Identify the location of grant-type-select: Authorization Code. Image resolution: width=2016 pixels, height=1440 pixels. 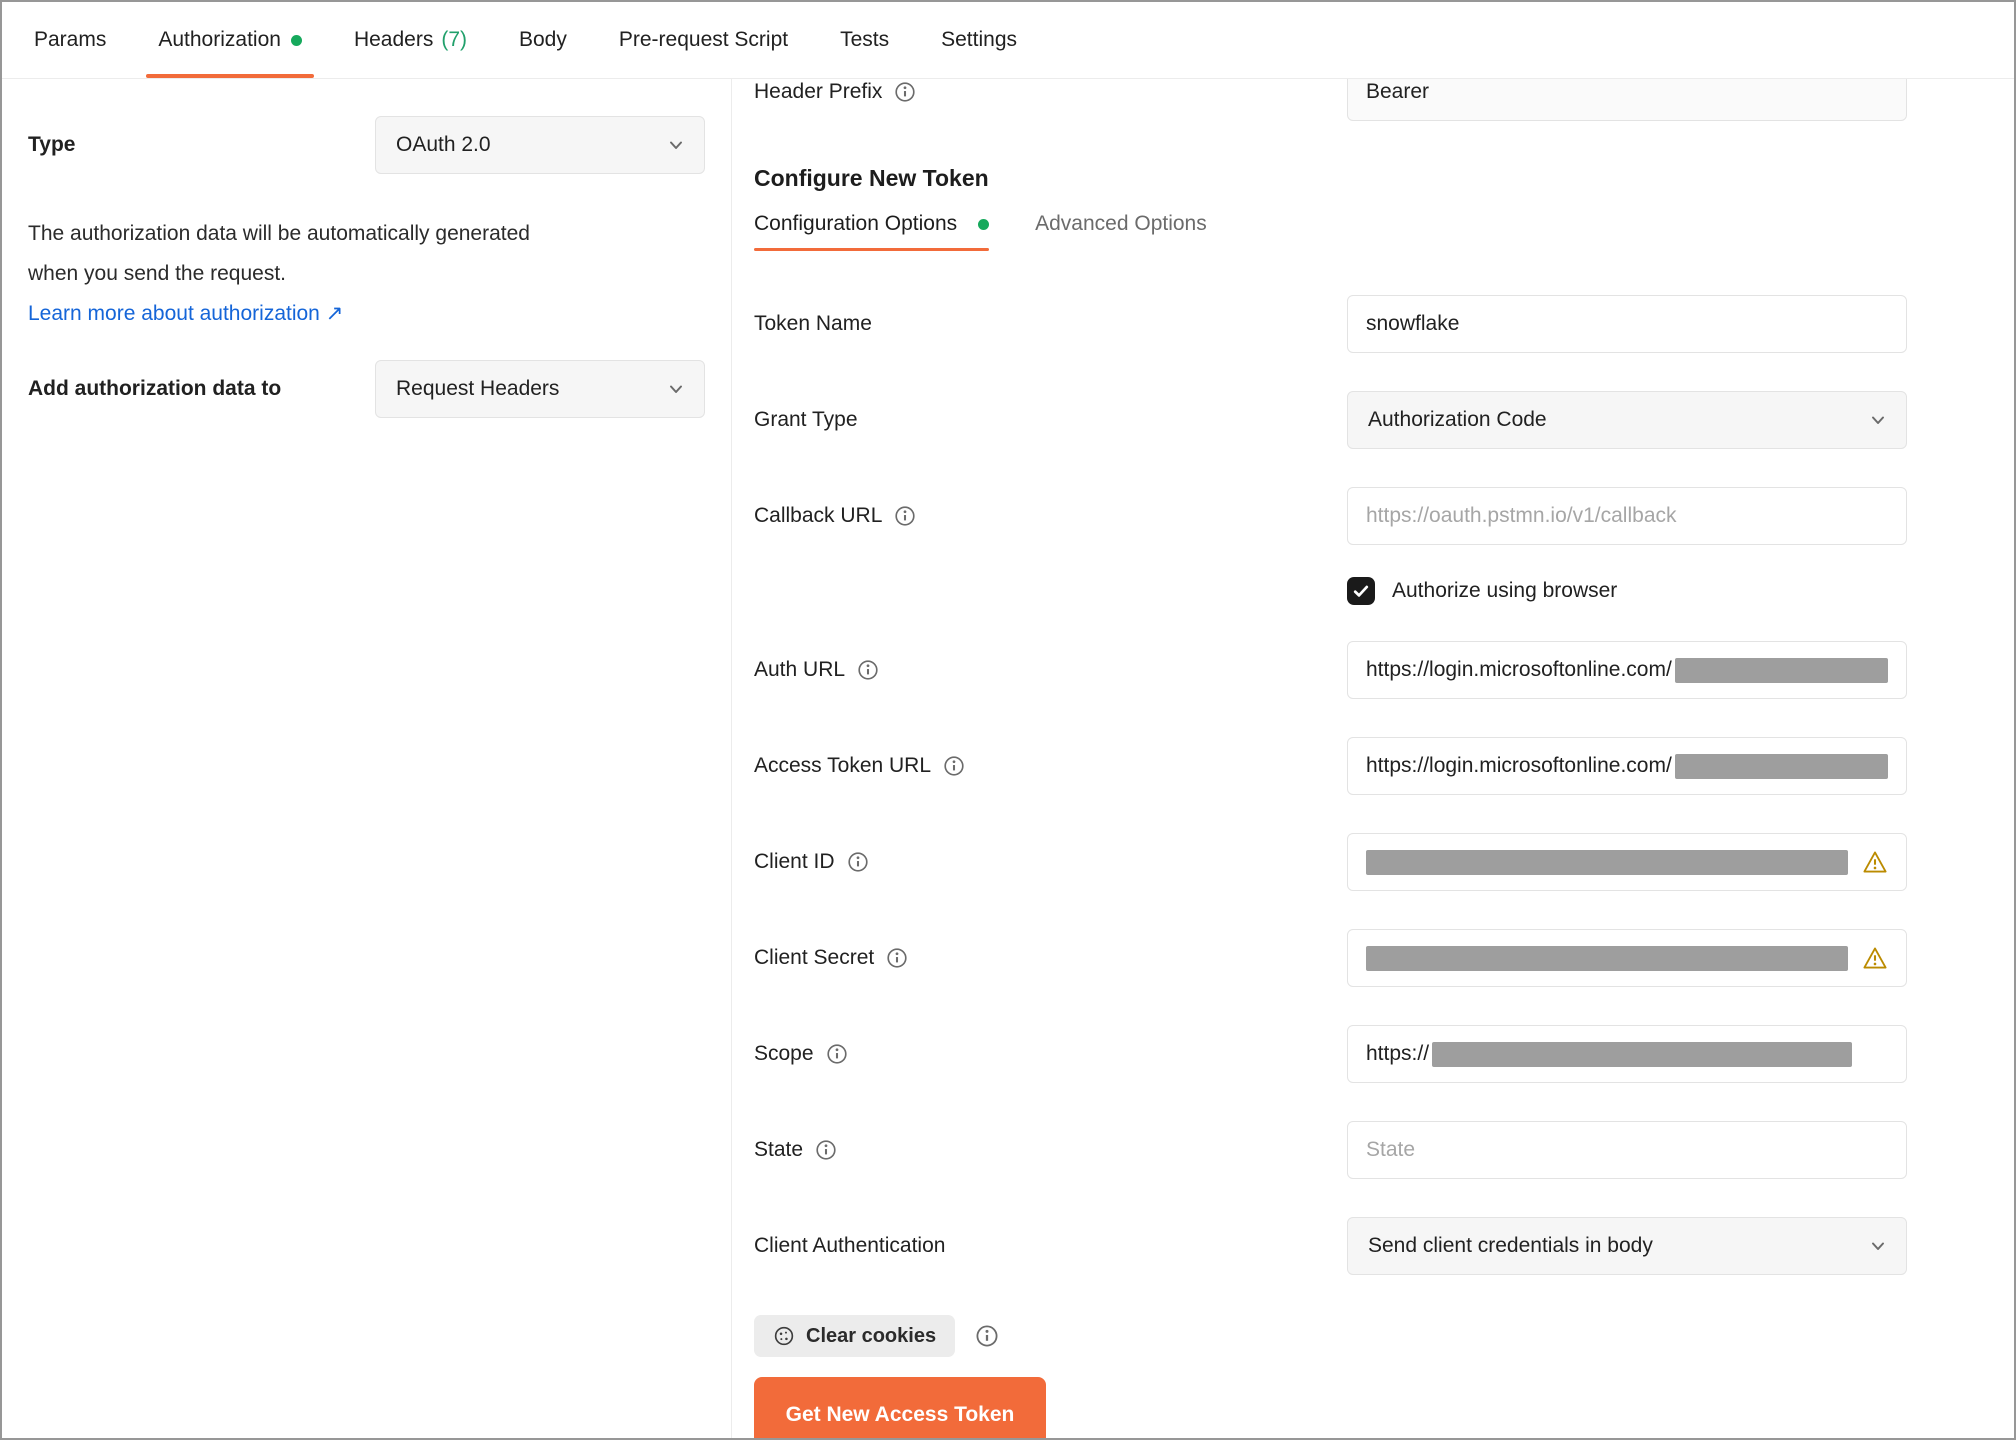
(1627, 420).